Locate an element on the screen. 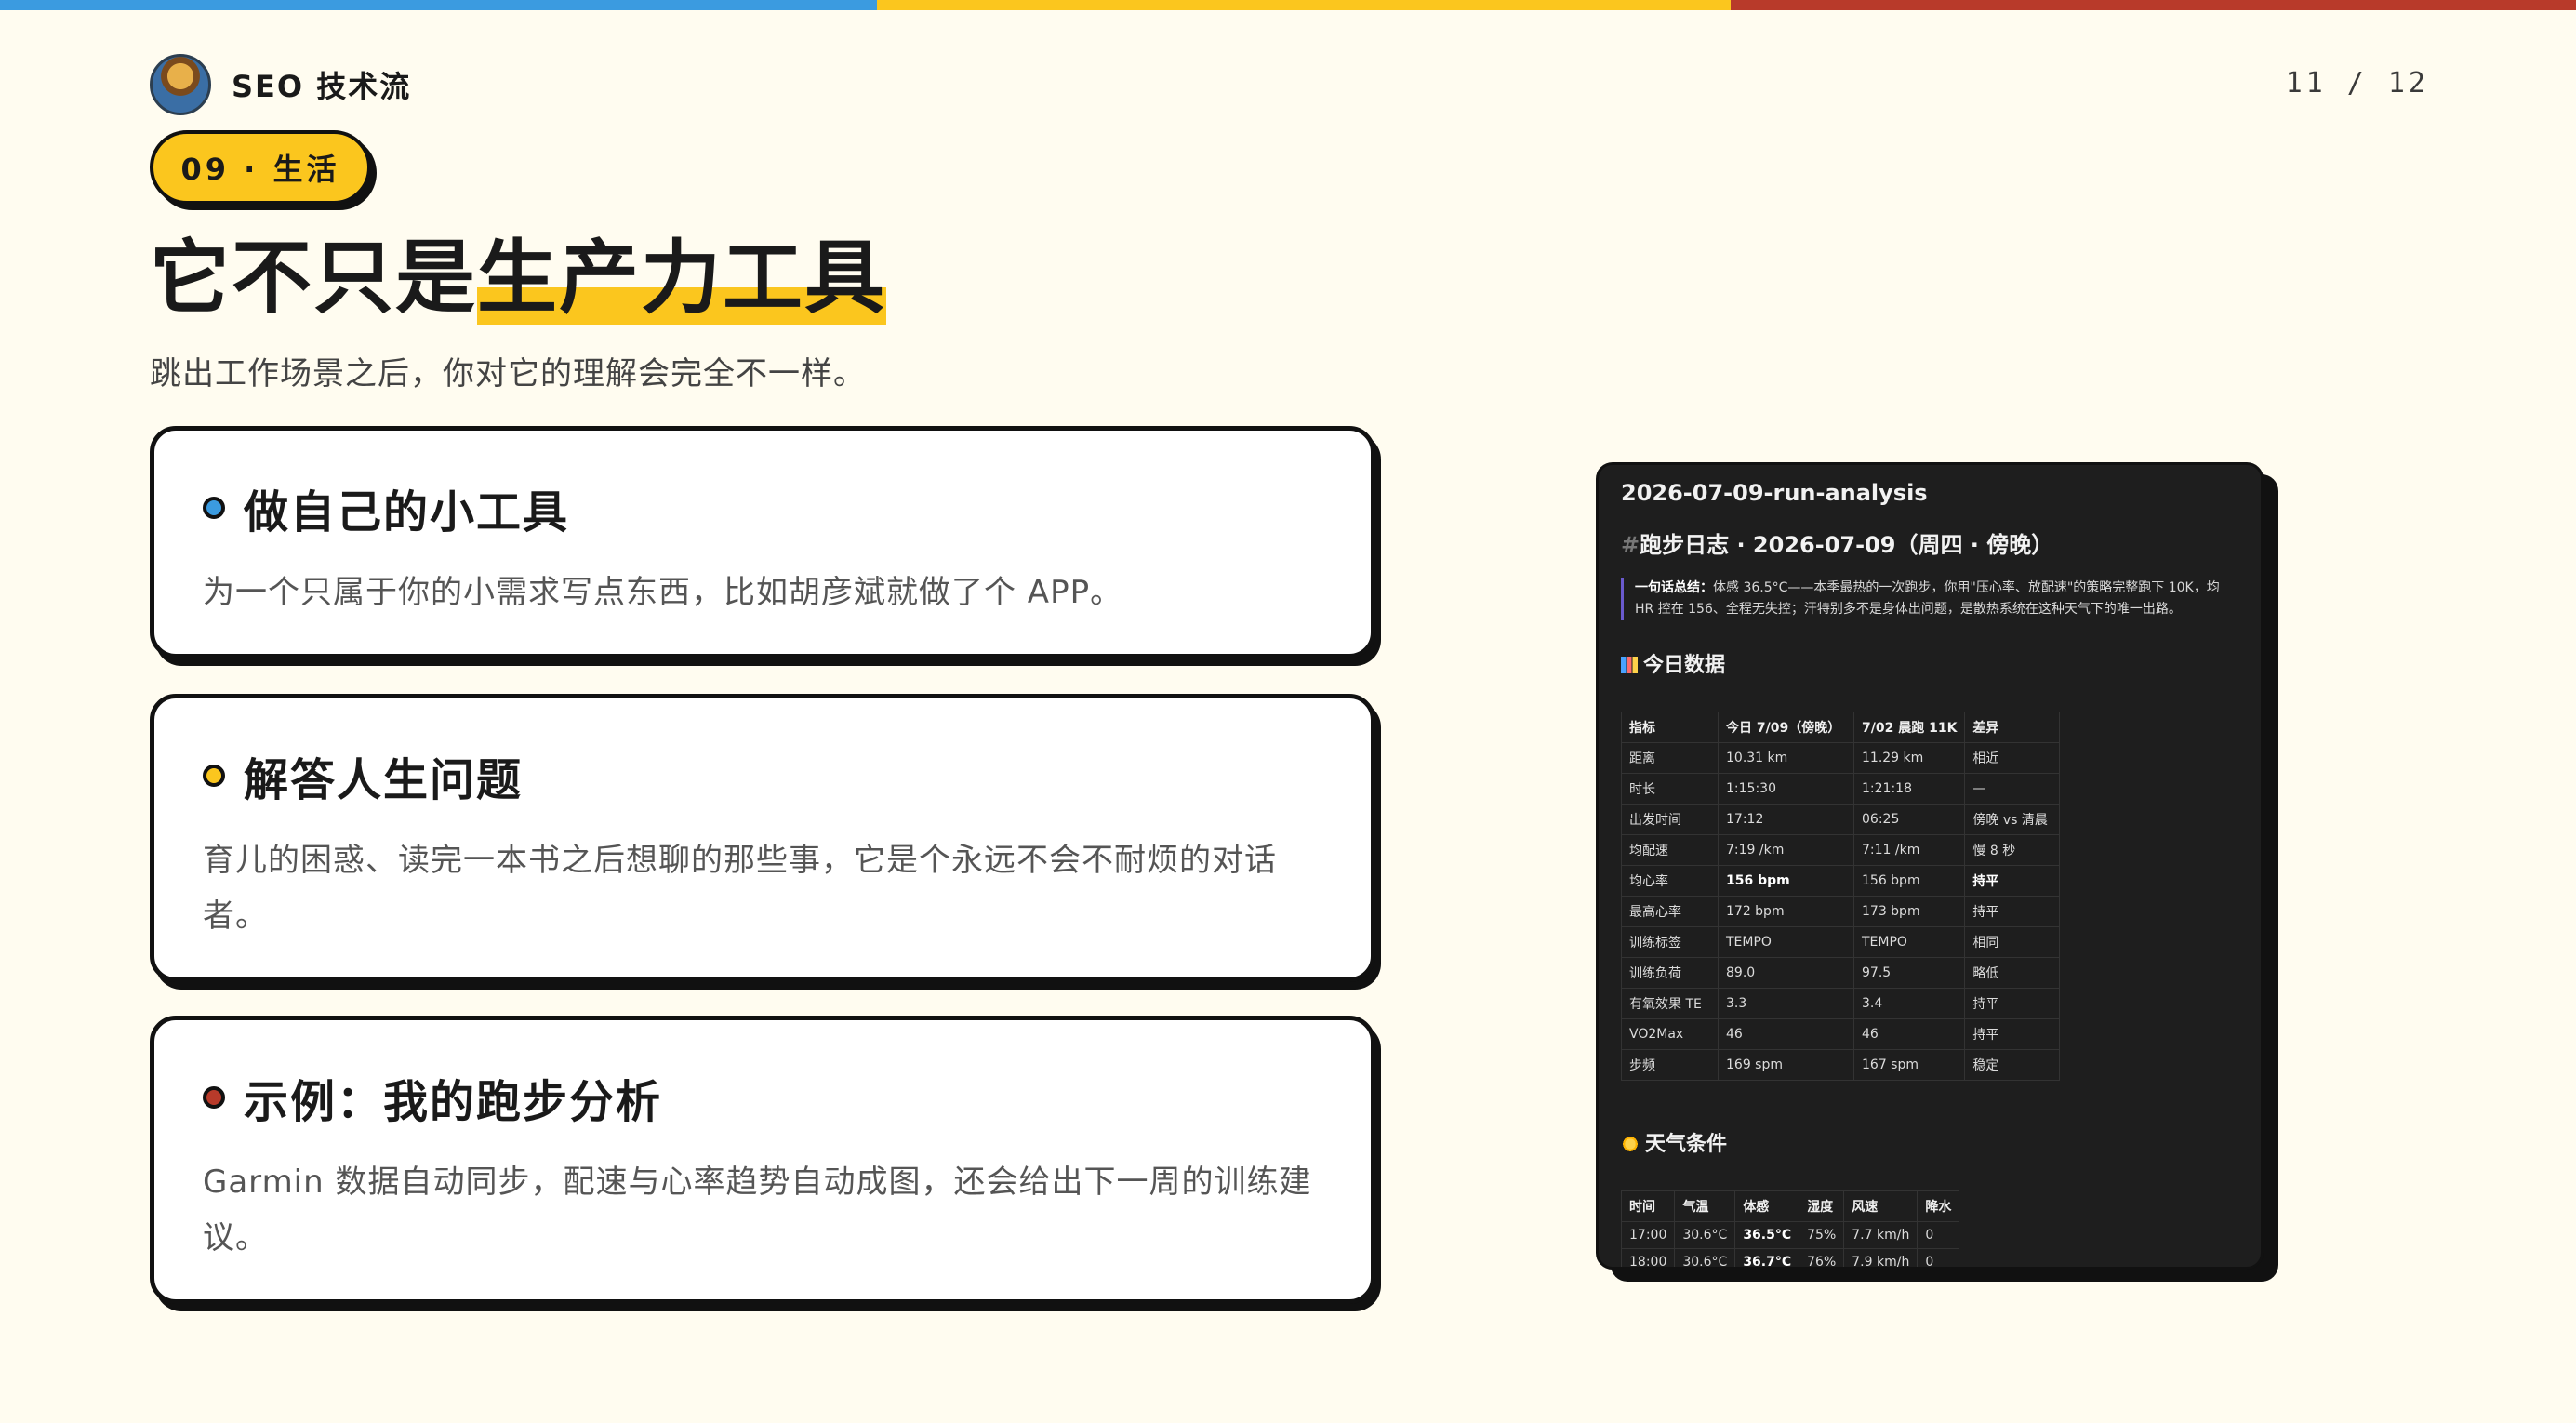 The width and height of the screenshot is (2576, 1423). color-bar-red is located at coordinates (2153, 5).